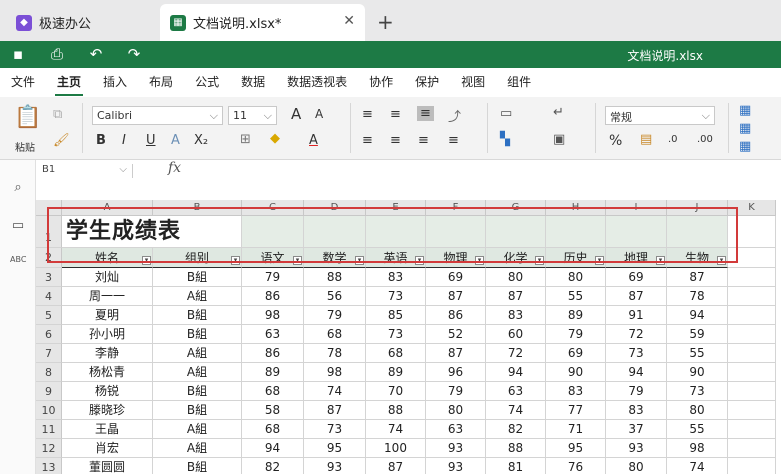  Describe the element at coordinates (252, 115) in the screenshot. I see `font-size-select: 11 ⌵` at that location.